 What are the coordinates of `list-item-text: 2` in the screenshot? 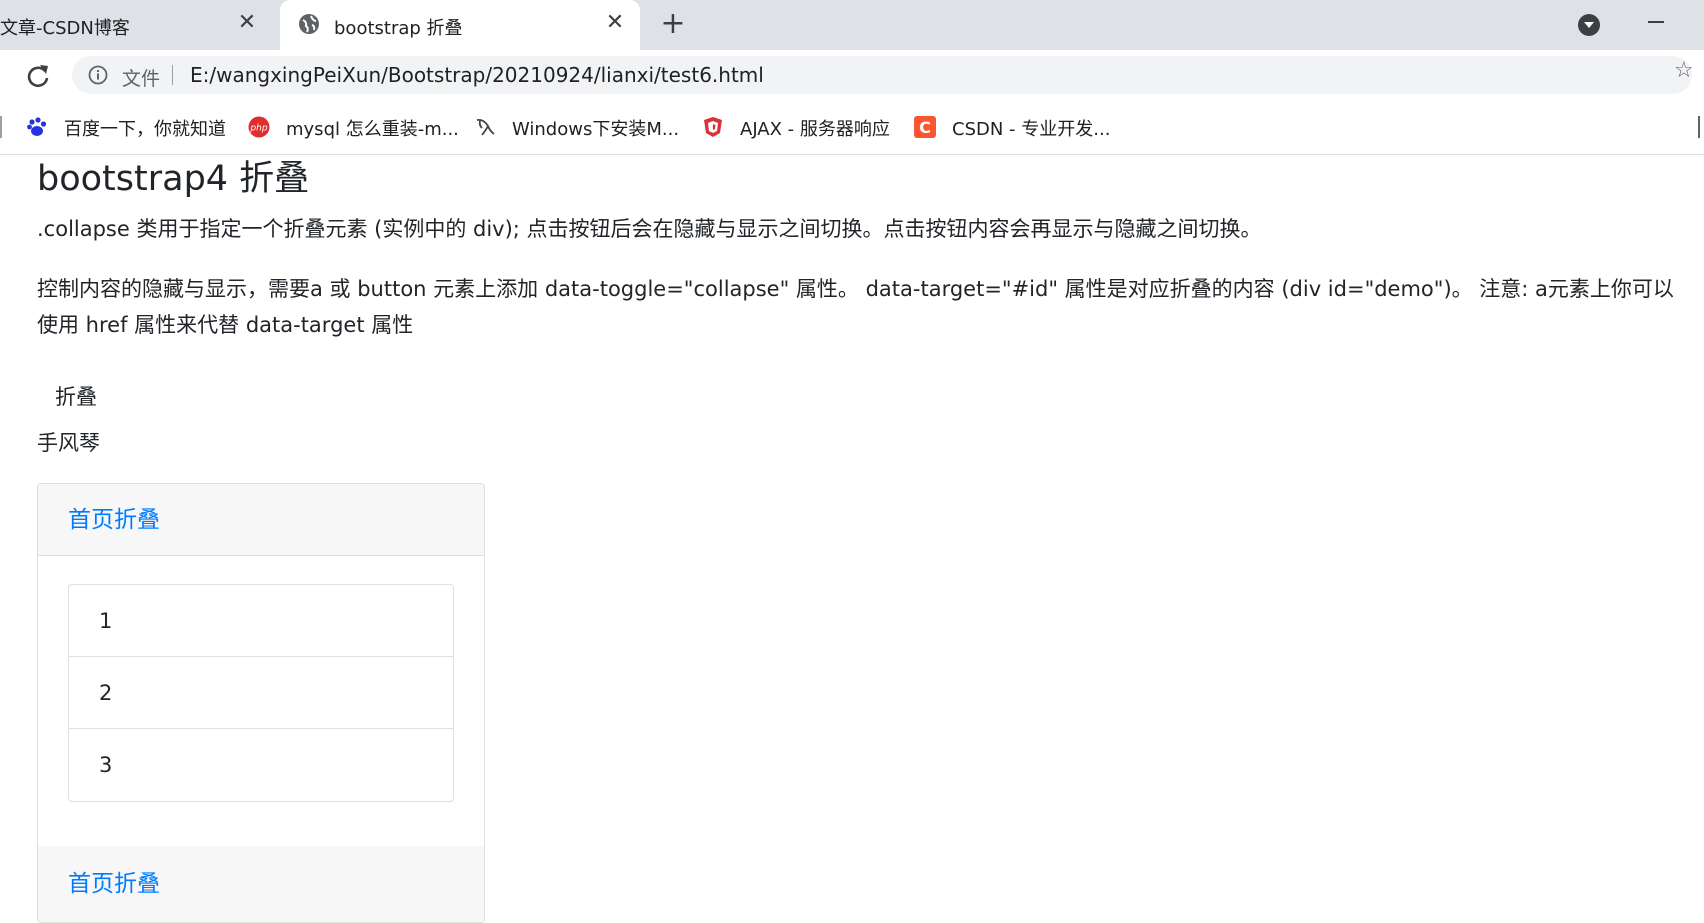 It's located at (106, 693).